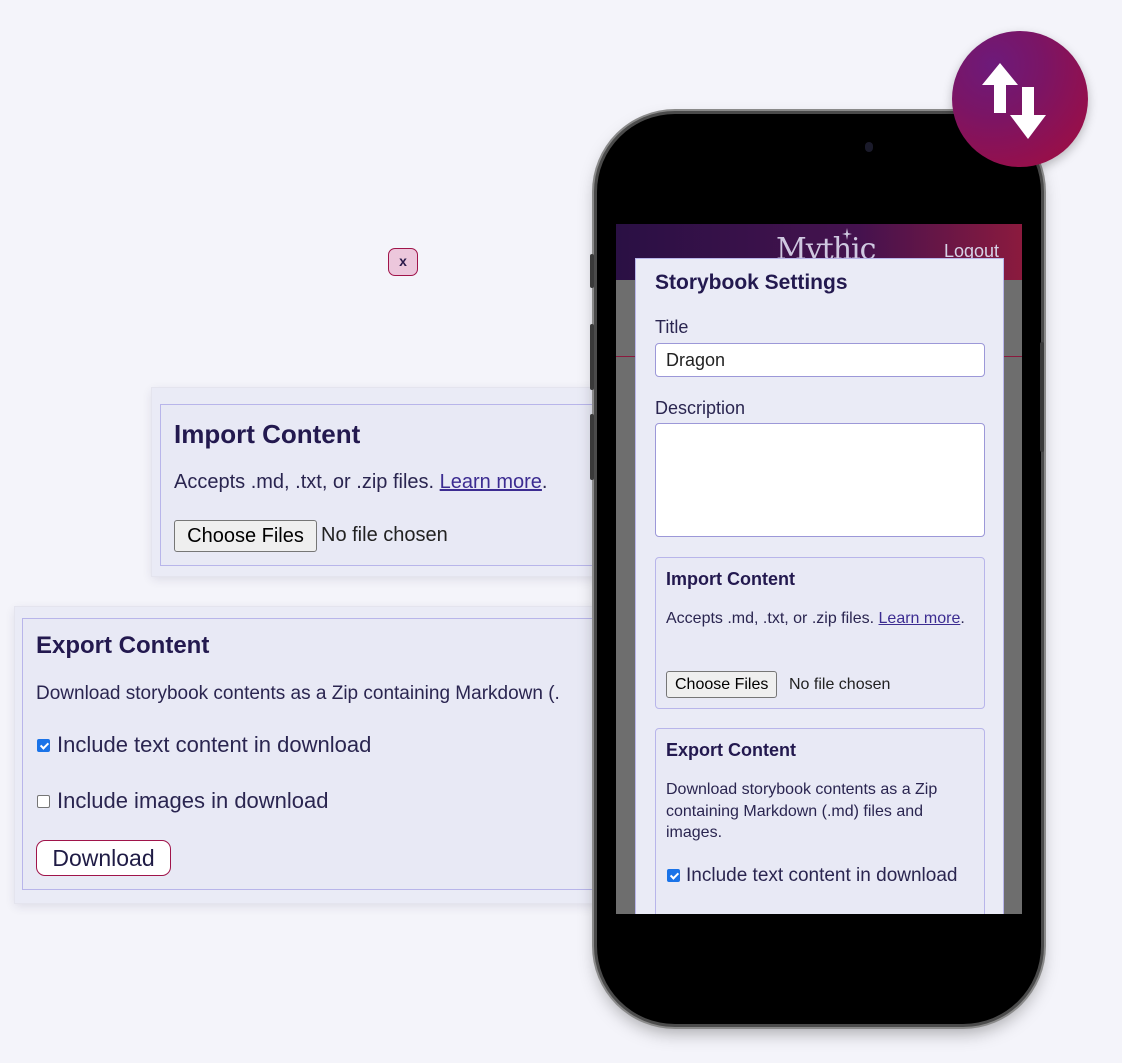 The height and width of the screenshot is (1063, 1122). I want to click on include-images-checkbox, so click(43, 801).